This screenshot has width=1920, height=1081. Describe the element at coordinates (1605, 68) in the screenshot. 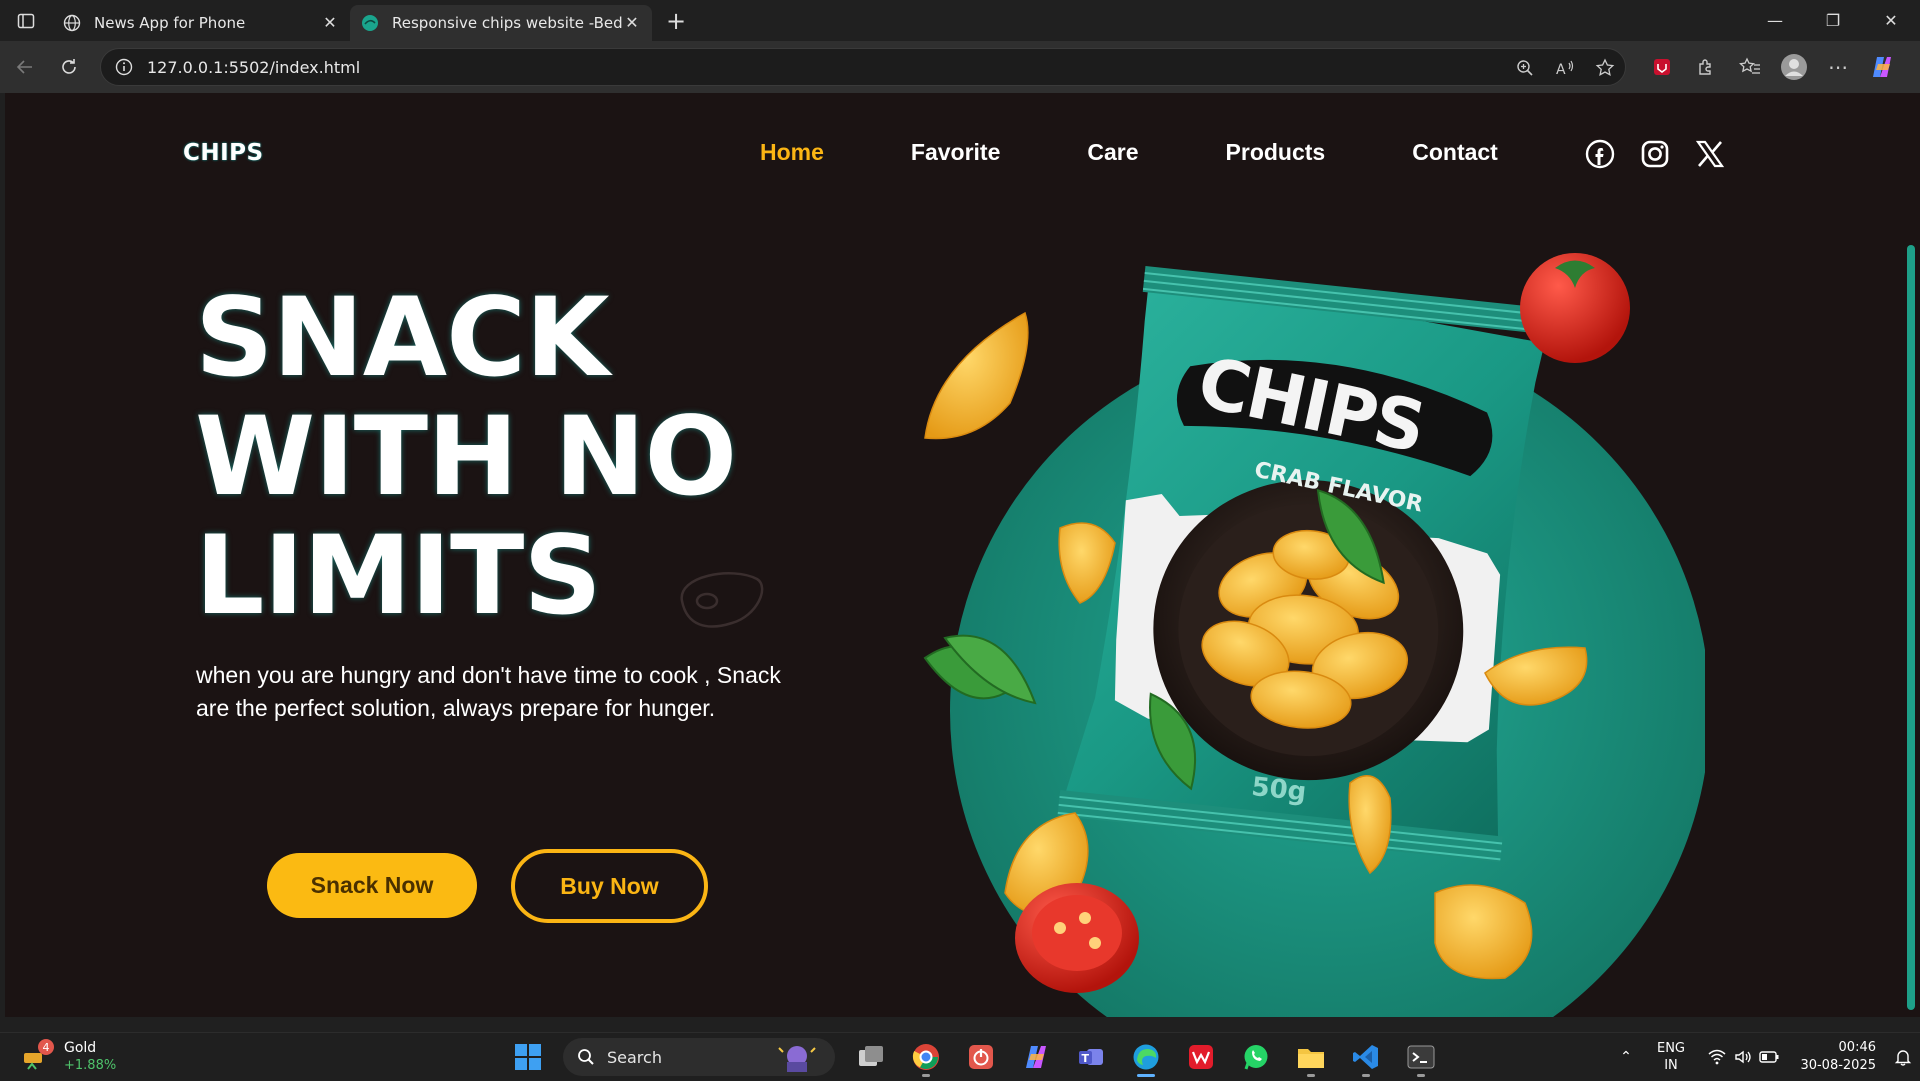

I see `favorite-star-icon` at that location.